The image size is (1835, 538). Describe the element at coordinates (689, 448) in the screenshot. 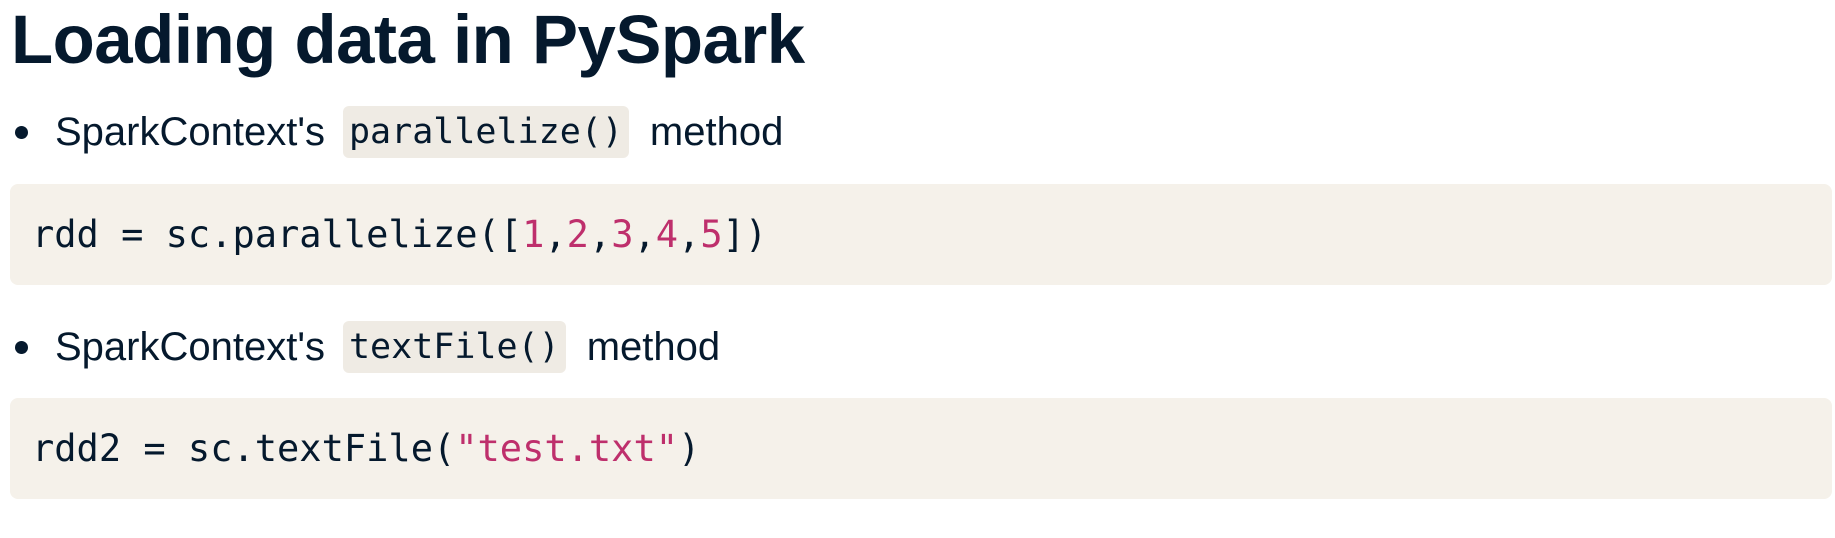

I see `code-text: )` at that location.